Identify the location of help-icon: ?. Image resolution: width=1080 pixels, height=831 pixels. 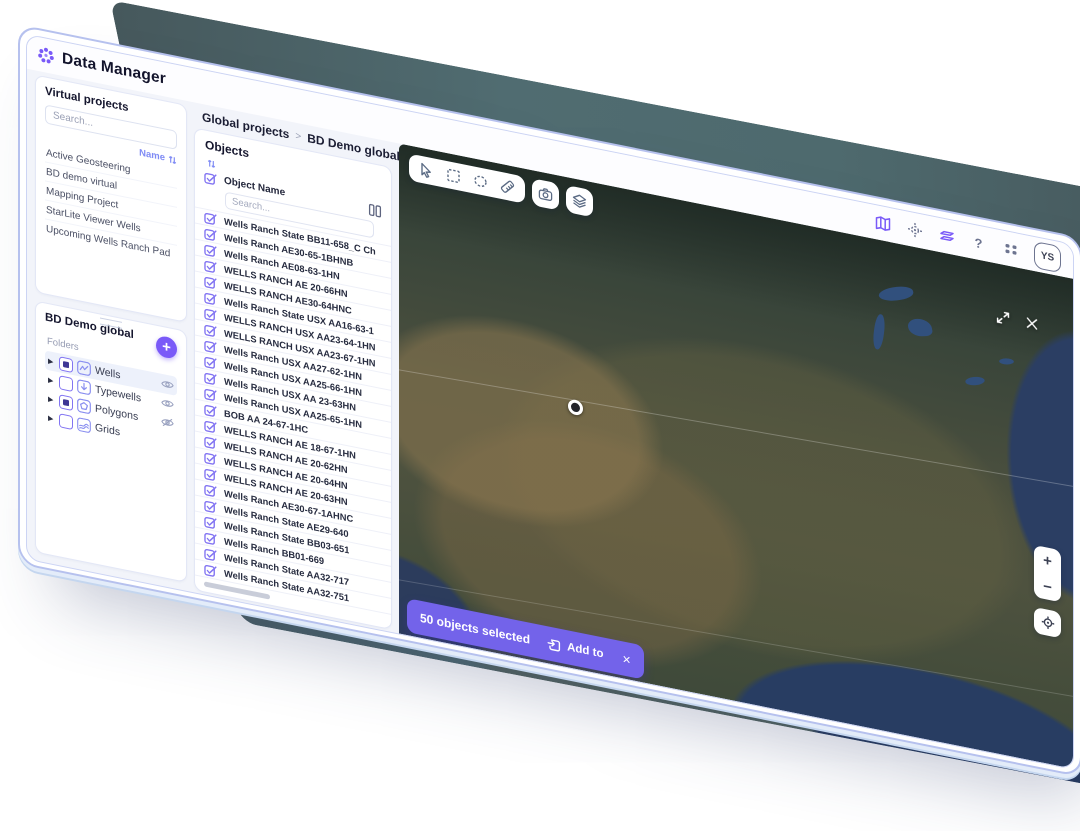
(978, 243).